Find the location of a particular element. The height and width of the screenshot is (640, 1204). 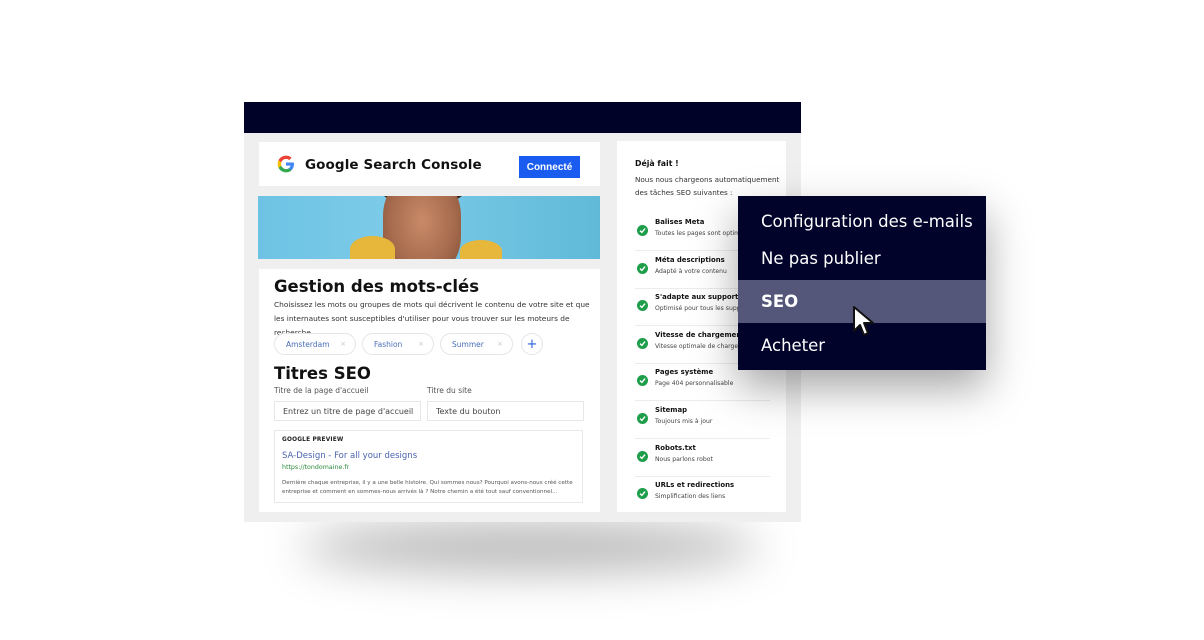

task-name: Pages système is located at coordinates (684, 372).